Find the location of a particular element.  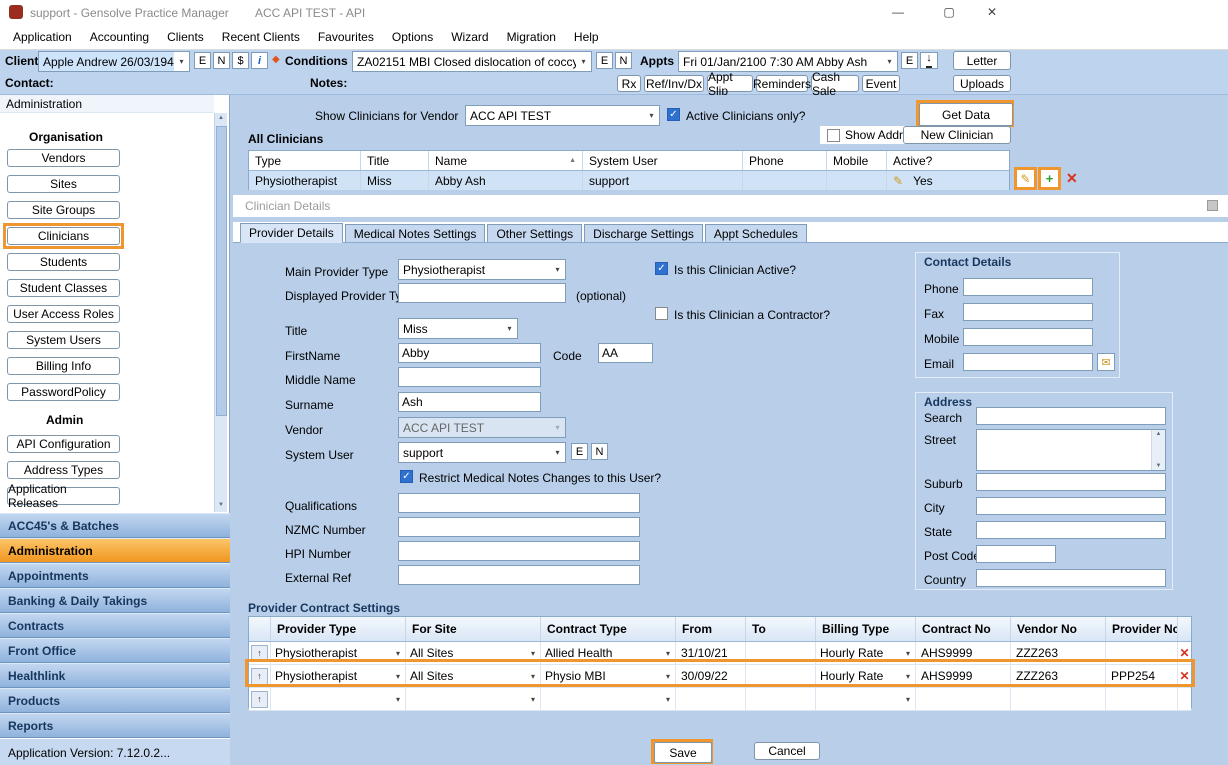

accordion-contracts: Contracts is located at coordinates (115, 625).